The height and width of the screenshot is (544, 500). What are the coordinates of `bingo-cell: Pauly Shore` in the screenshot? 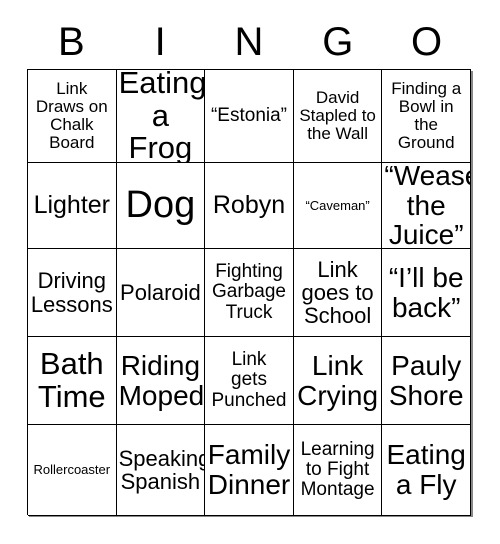 It's located at (426, 381).